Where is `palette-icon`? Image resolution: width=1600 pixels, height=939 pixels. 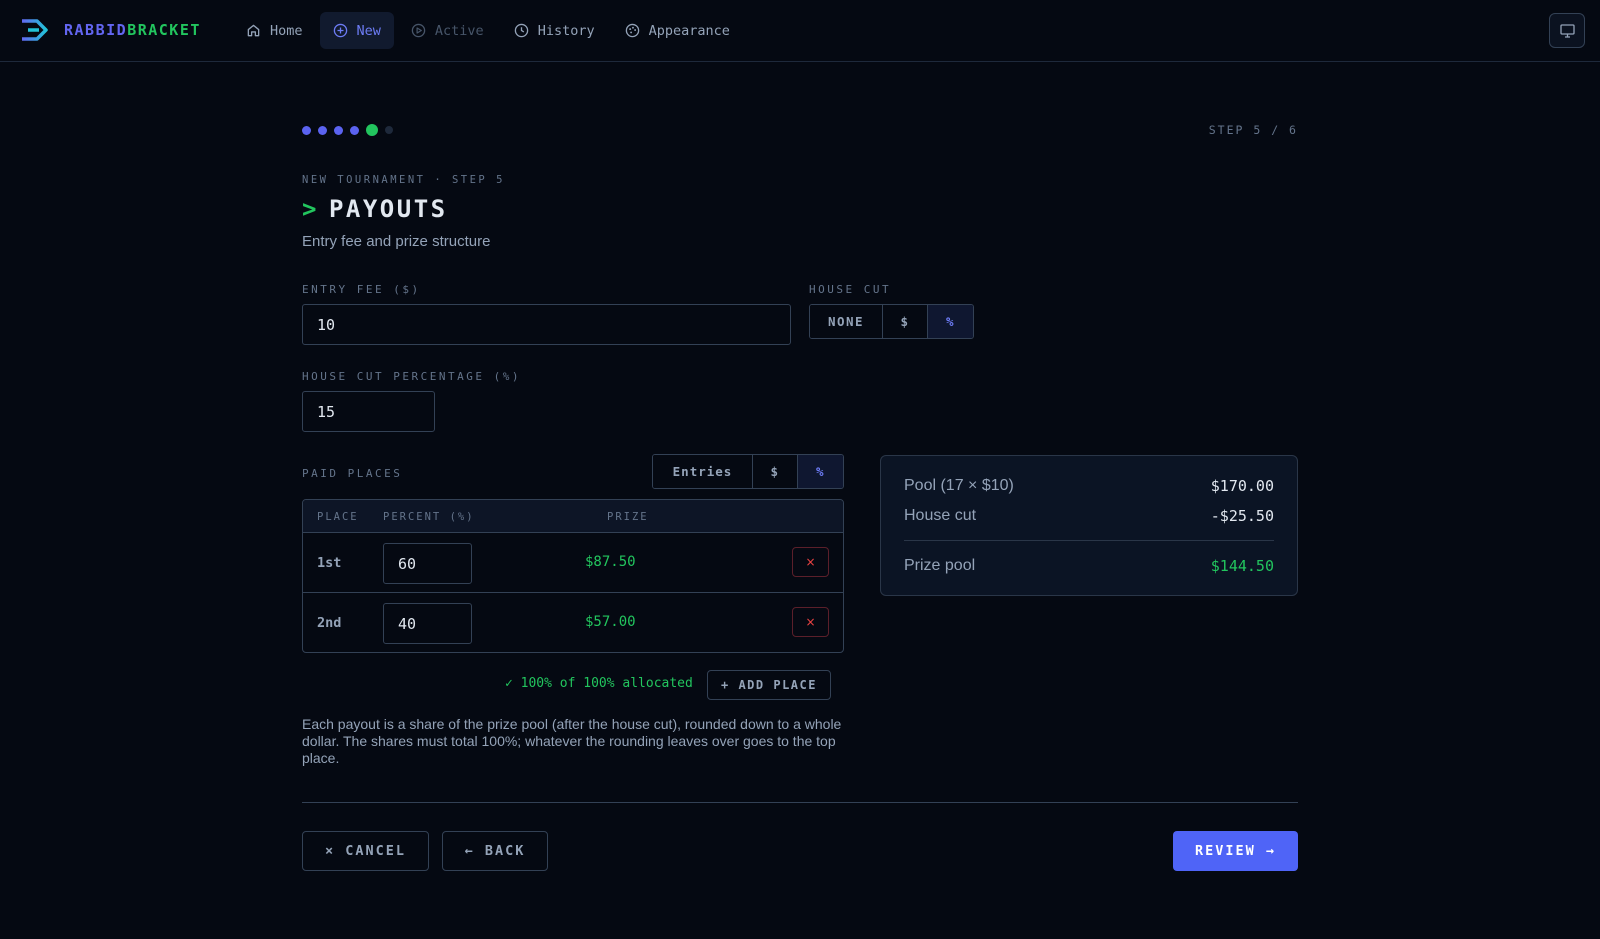 palette-icon is located at coordinates (632, 30).